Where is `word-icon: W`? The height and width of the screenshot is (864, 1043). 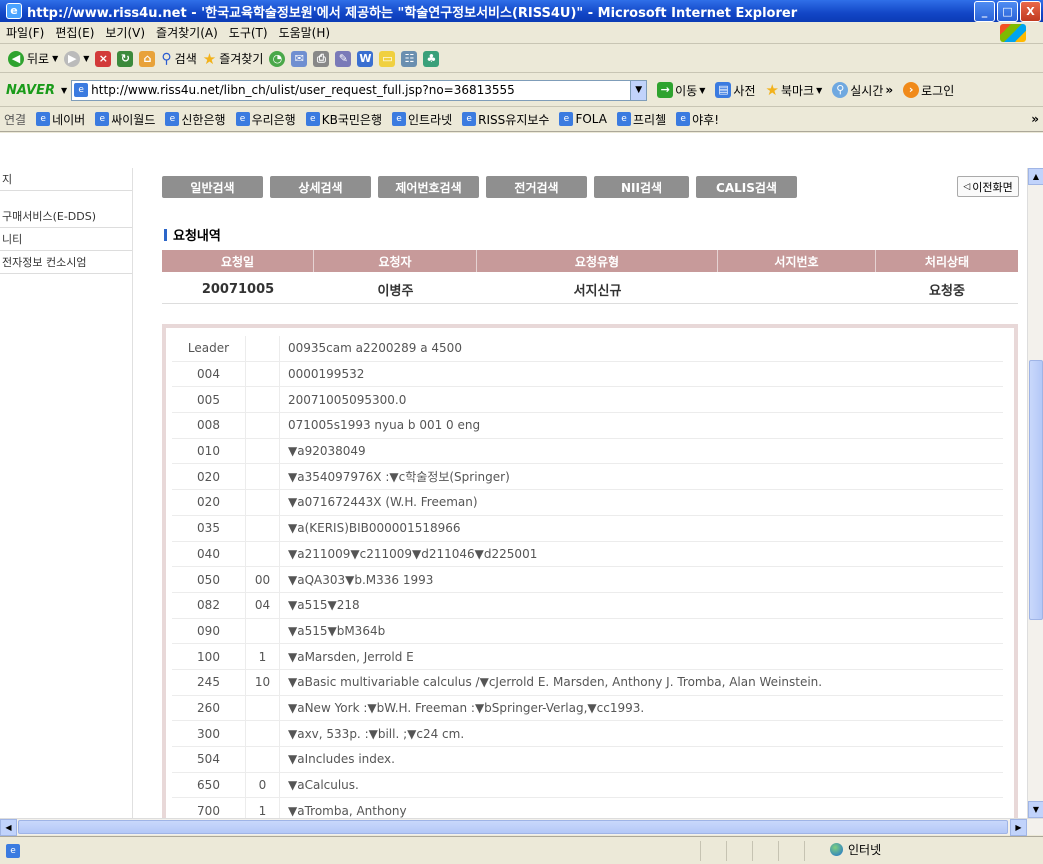
word-icon: W is located at coordinates (365, 58).